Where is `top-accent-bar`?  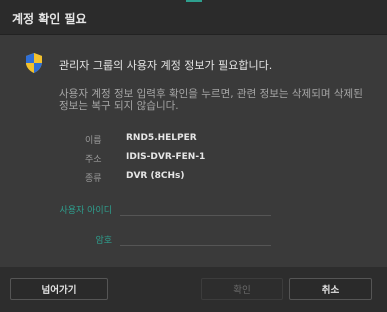
top-accent-bar is located at coordinates (194, 1).